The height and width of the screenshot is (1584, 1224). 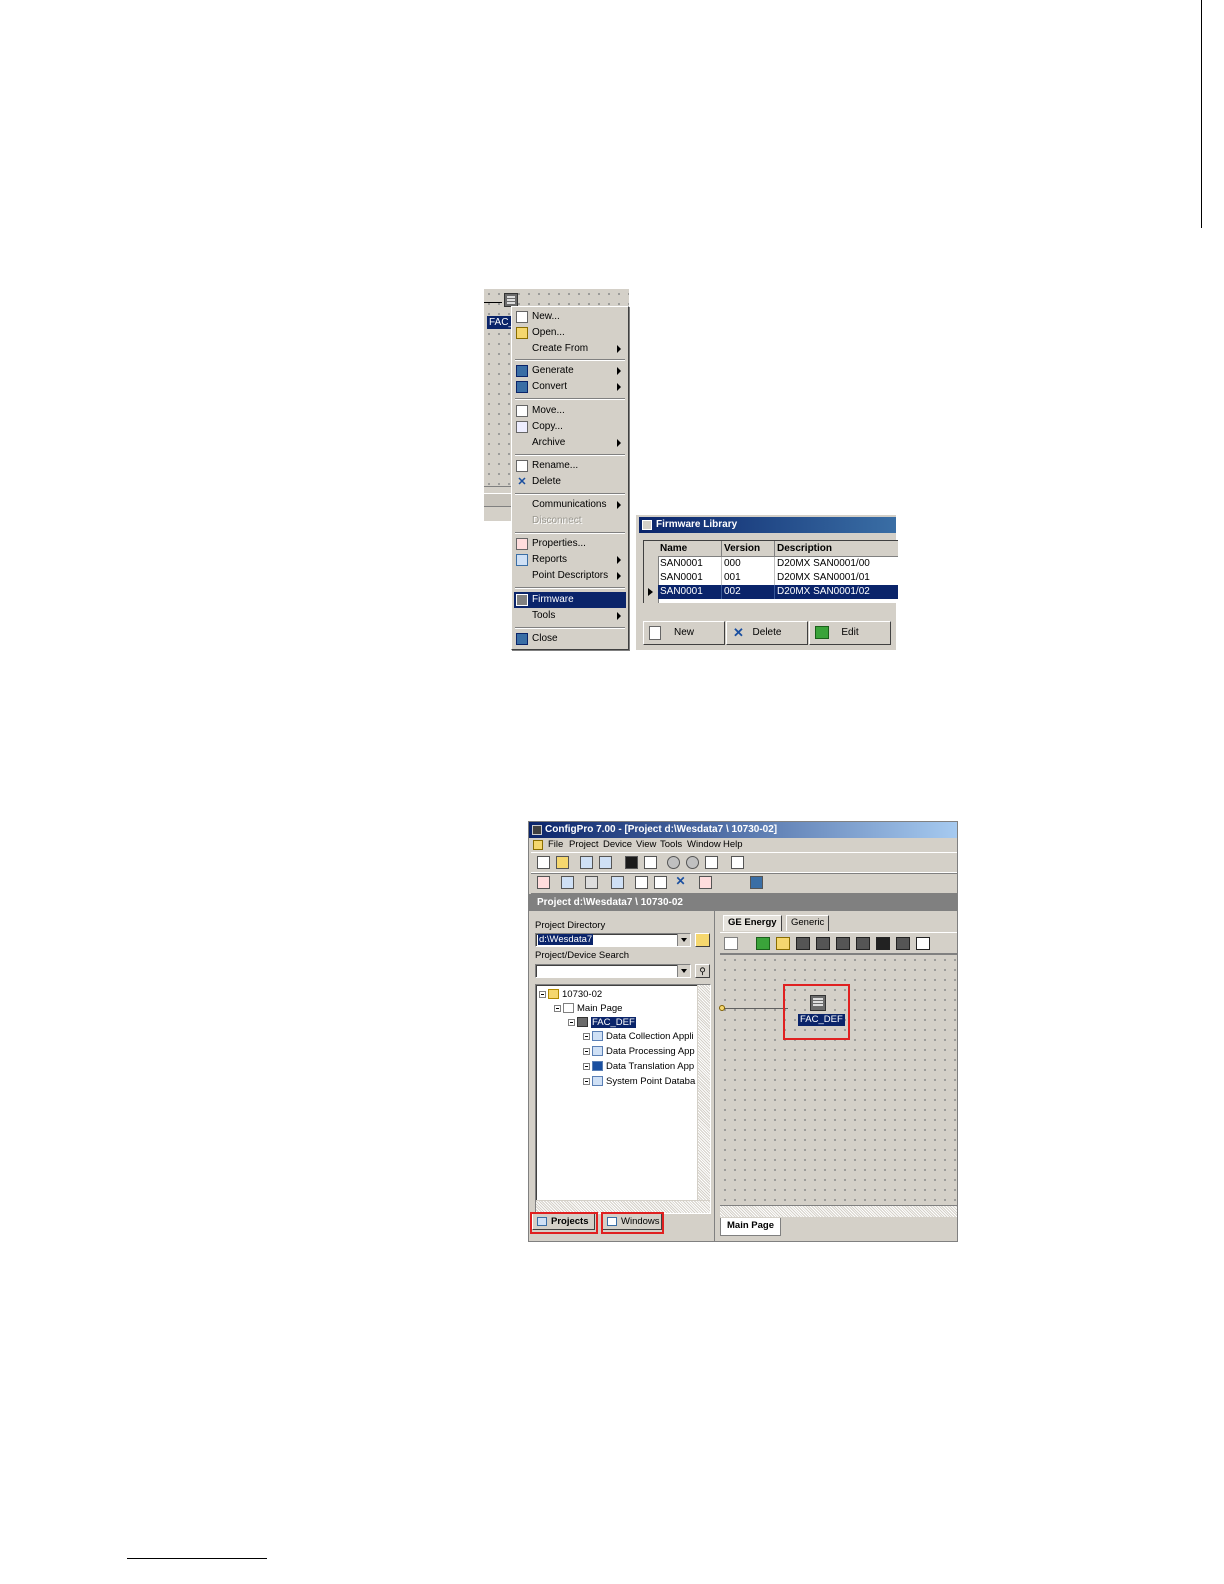 I want to click on menu-window: Window, so click(x=704, y=845).